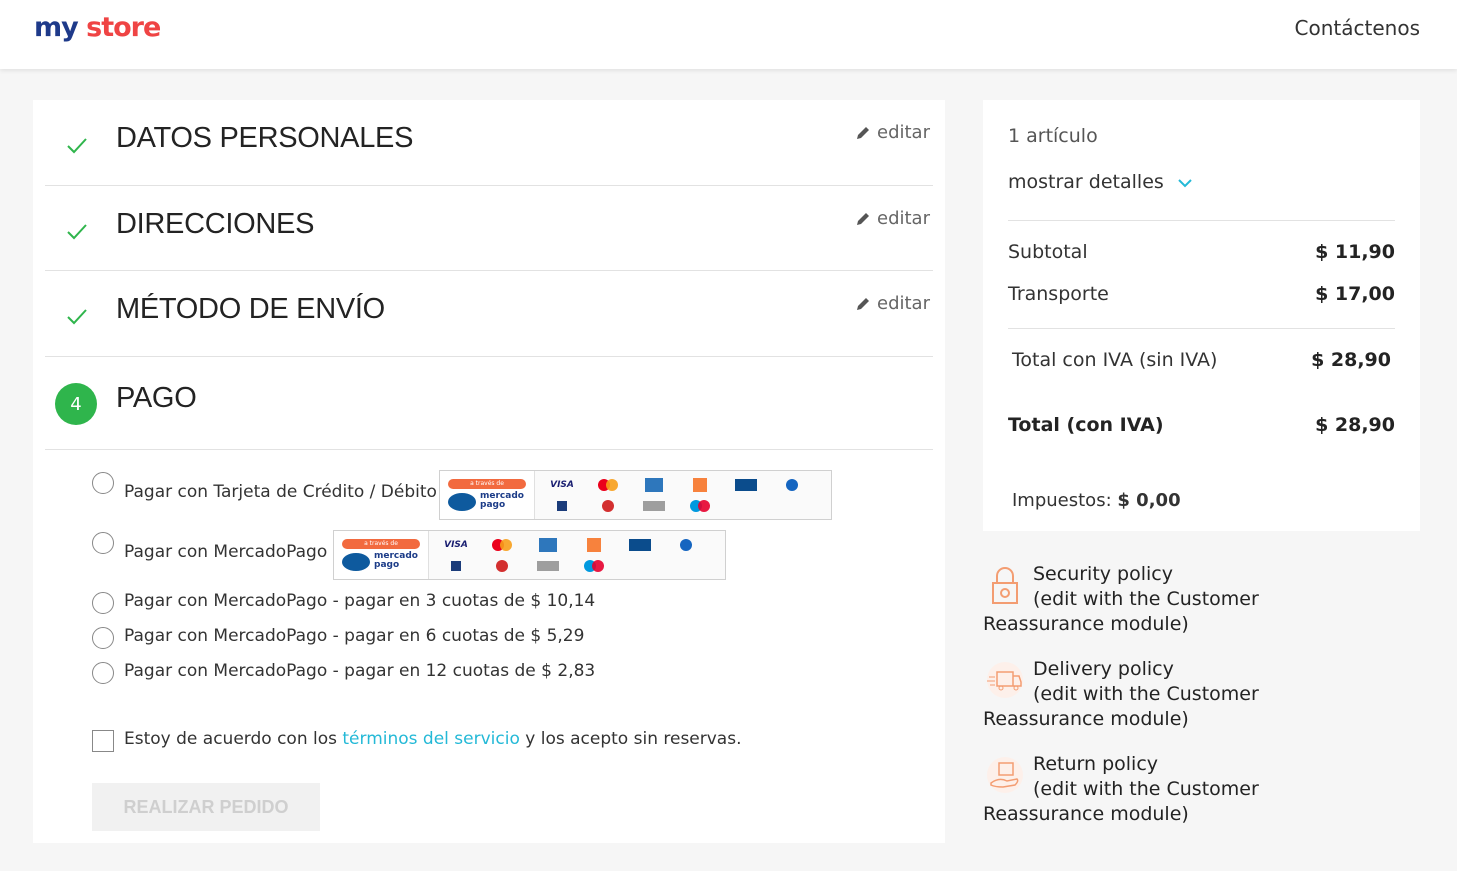  Describe the element at coordinates (103, 483) in the screenshot. I see `payment-option-card-radio` at that location.